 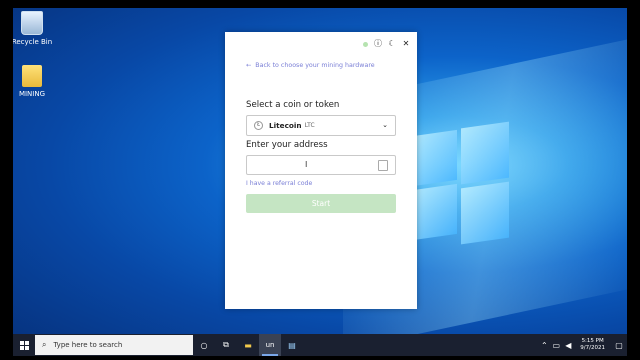 What do you see at coordinates (556, 345) in the screenshot?
I see `network-icon: ▭` at bounding box center [556, 345].